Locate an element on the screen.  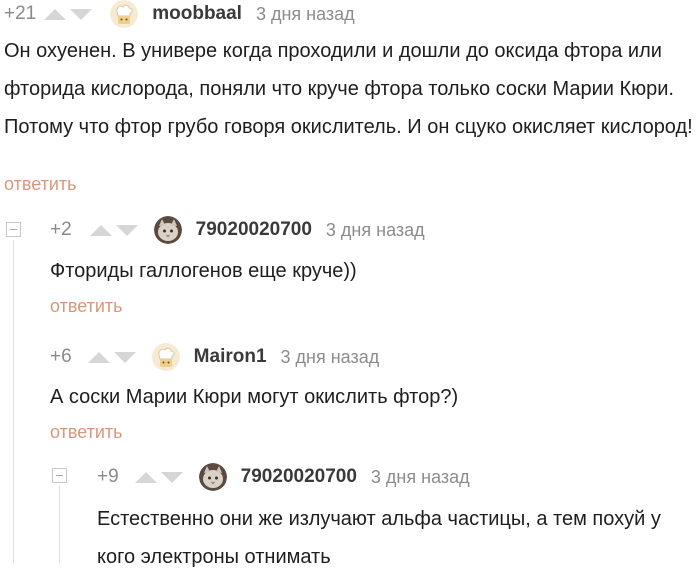
comment-header: +6 Mairon1 3 дня назад is located at coordinates (214, 357).